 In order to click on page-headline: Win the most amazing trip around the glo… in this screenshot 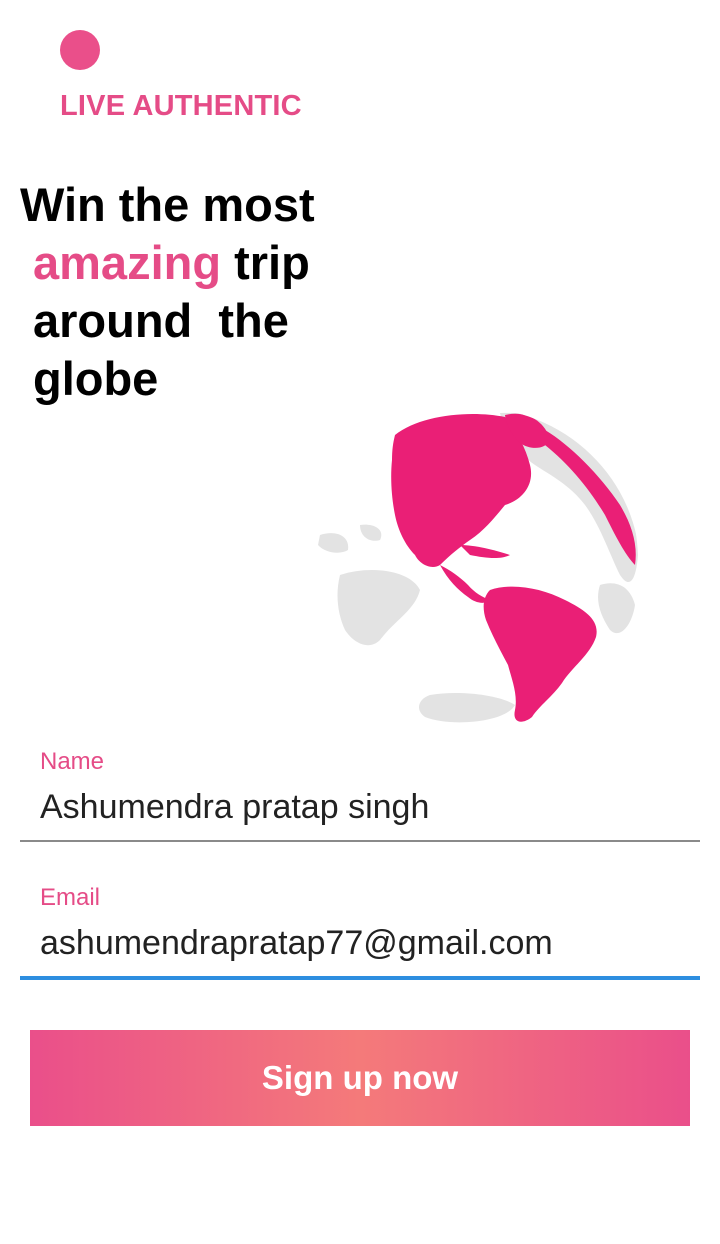, I will do `click(185, 292)`.